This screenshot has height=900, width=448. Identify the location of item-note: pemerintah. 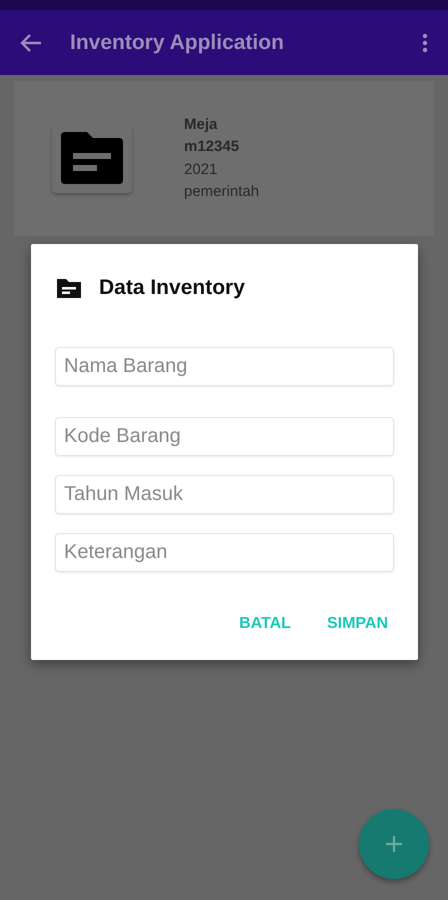
(222, 192).